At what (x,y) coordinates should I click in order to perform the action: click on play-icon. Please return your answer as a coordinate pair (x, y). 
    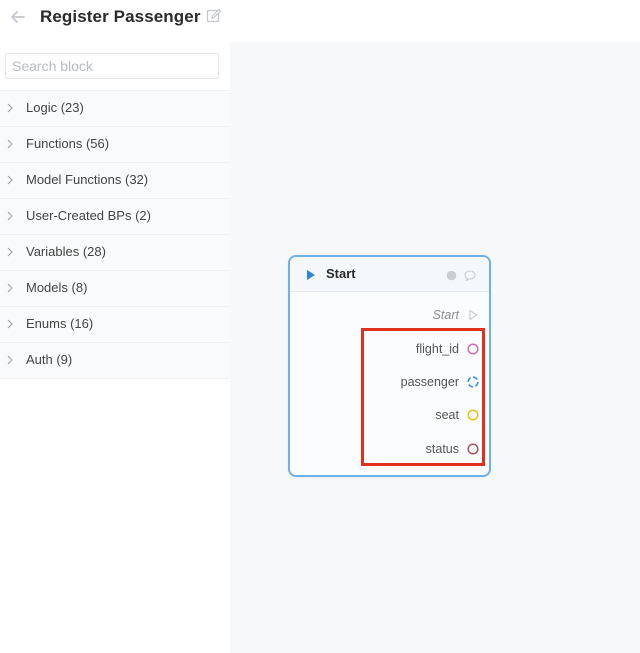
    Looking at the image, I should click on (311, 274).